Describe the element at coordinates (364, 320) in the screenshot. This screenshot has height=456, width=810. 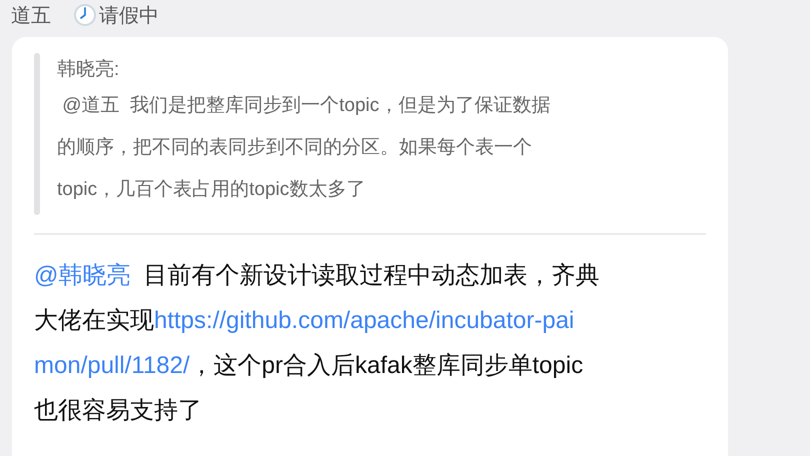
I see `url-link: https://github.com/apache/incubator-pai` at that location.